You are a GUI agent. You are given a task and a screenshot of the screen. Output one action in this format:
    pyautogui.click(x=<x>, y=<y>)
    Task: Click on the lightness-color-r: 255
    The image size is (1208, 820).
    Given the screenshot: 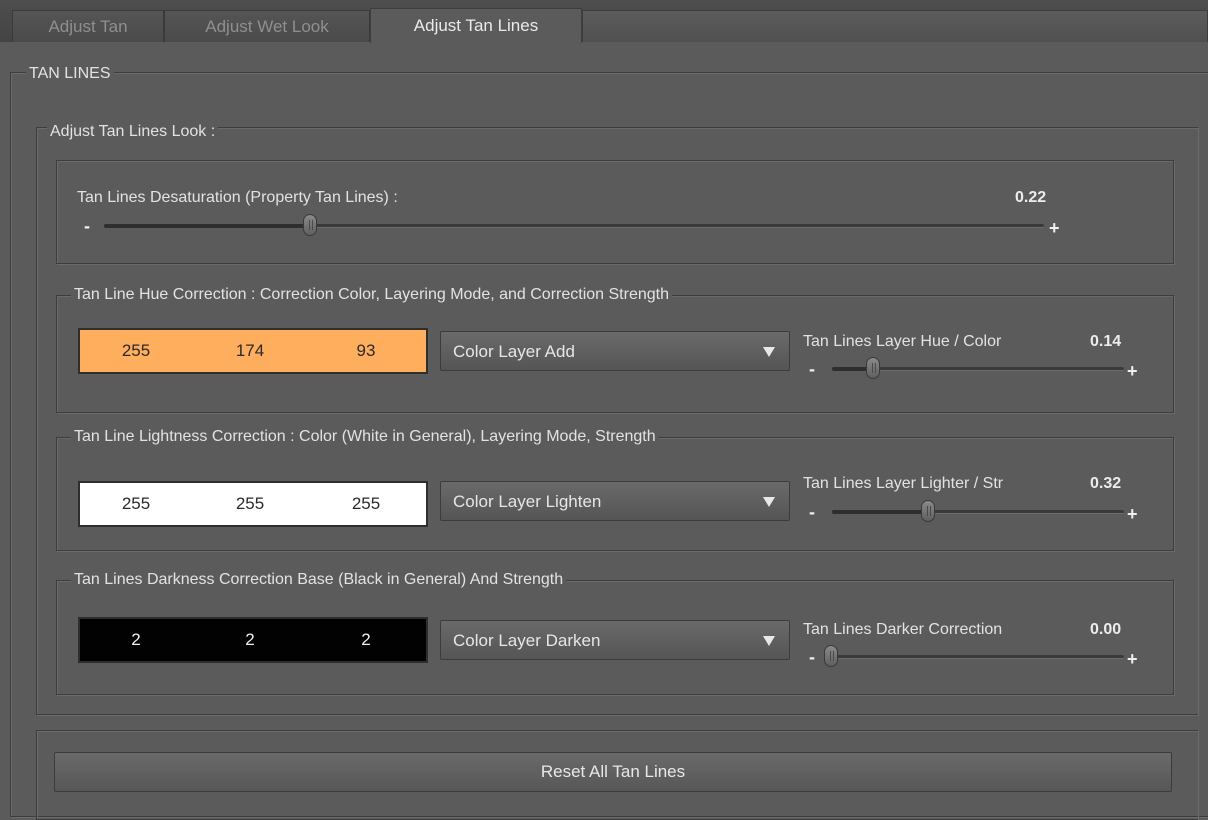 What is the action you would take?
    pyautogui.click(x=136, y=504)
    